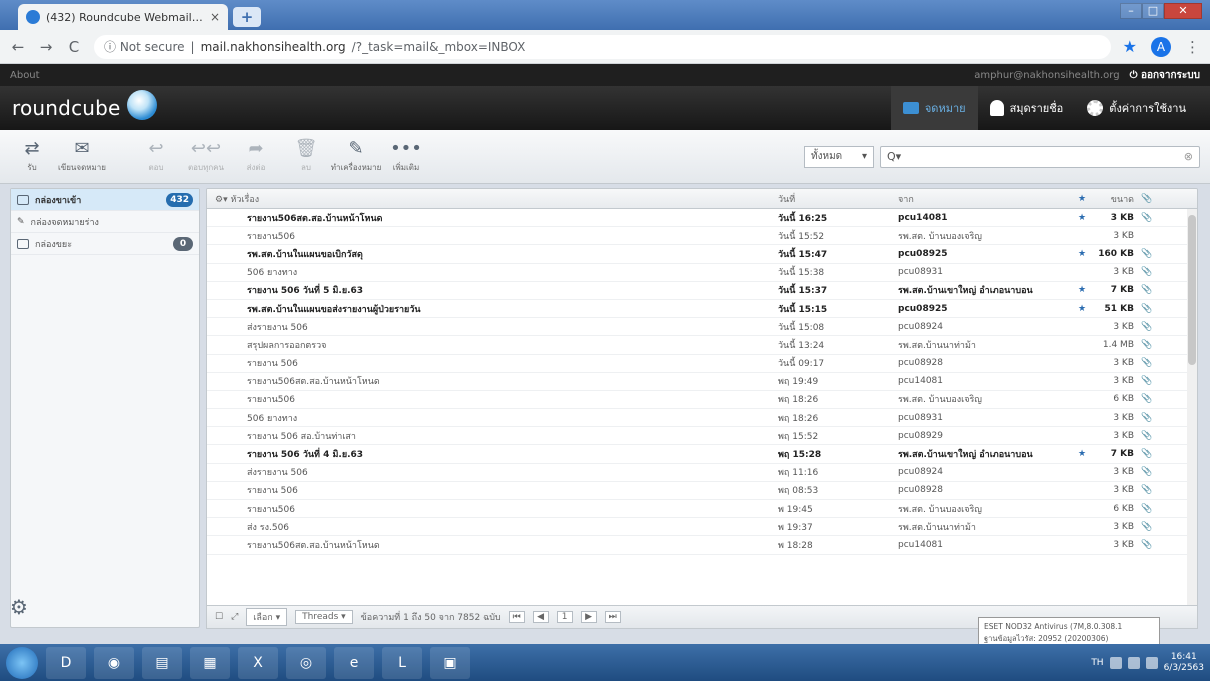 This screenshot has width=1210, height=681. Describe the element at coordinates (1136, 108) in the screenshot. I see `task-settings: ตั้งค่าการใช้งาน` at that location.